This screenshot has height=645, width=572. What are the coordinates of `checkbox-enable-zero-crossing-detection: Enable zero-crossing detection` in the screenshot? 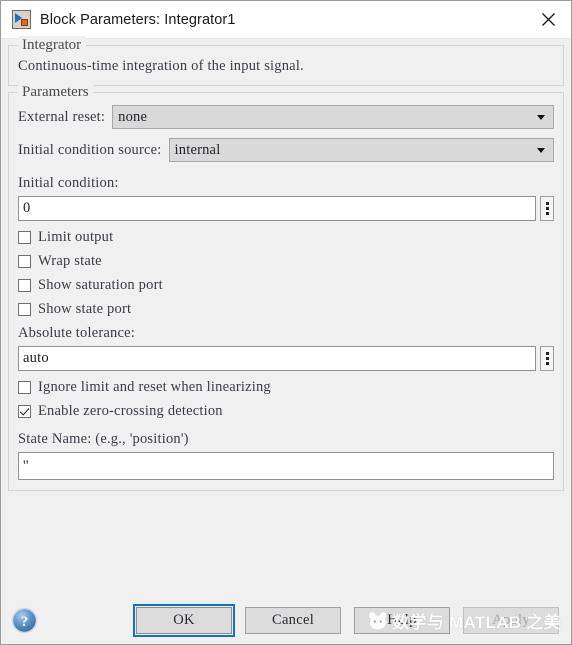 It's located at (286, 411).